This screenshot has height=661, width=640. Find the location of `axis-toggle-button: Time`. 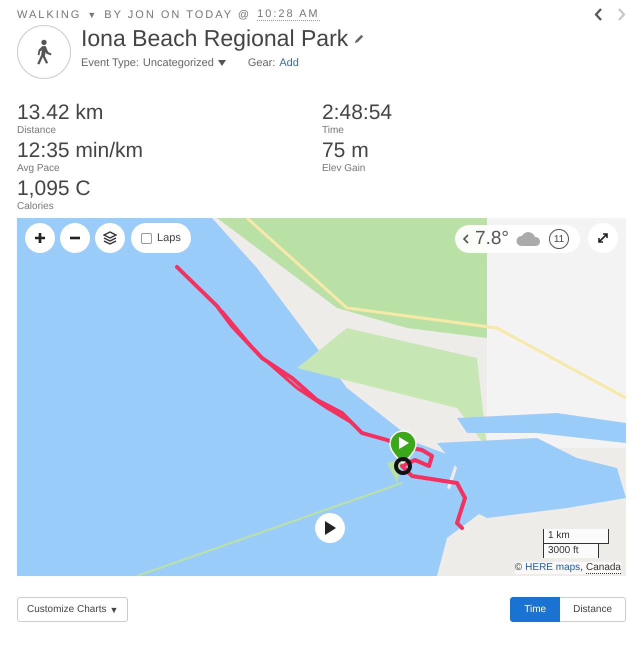

axis-toggle-button: Time is located at coordinates (535, 609).